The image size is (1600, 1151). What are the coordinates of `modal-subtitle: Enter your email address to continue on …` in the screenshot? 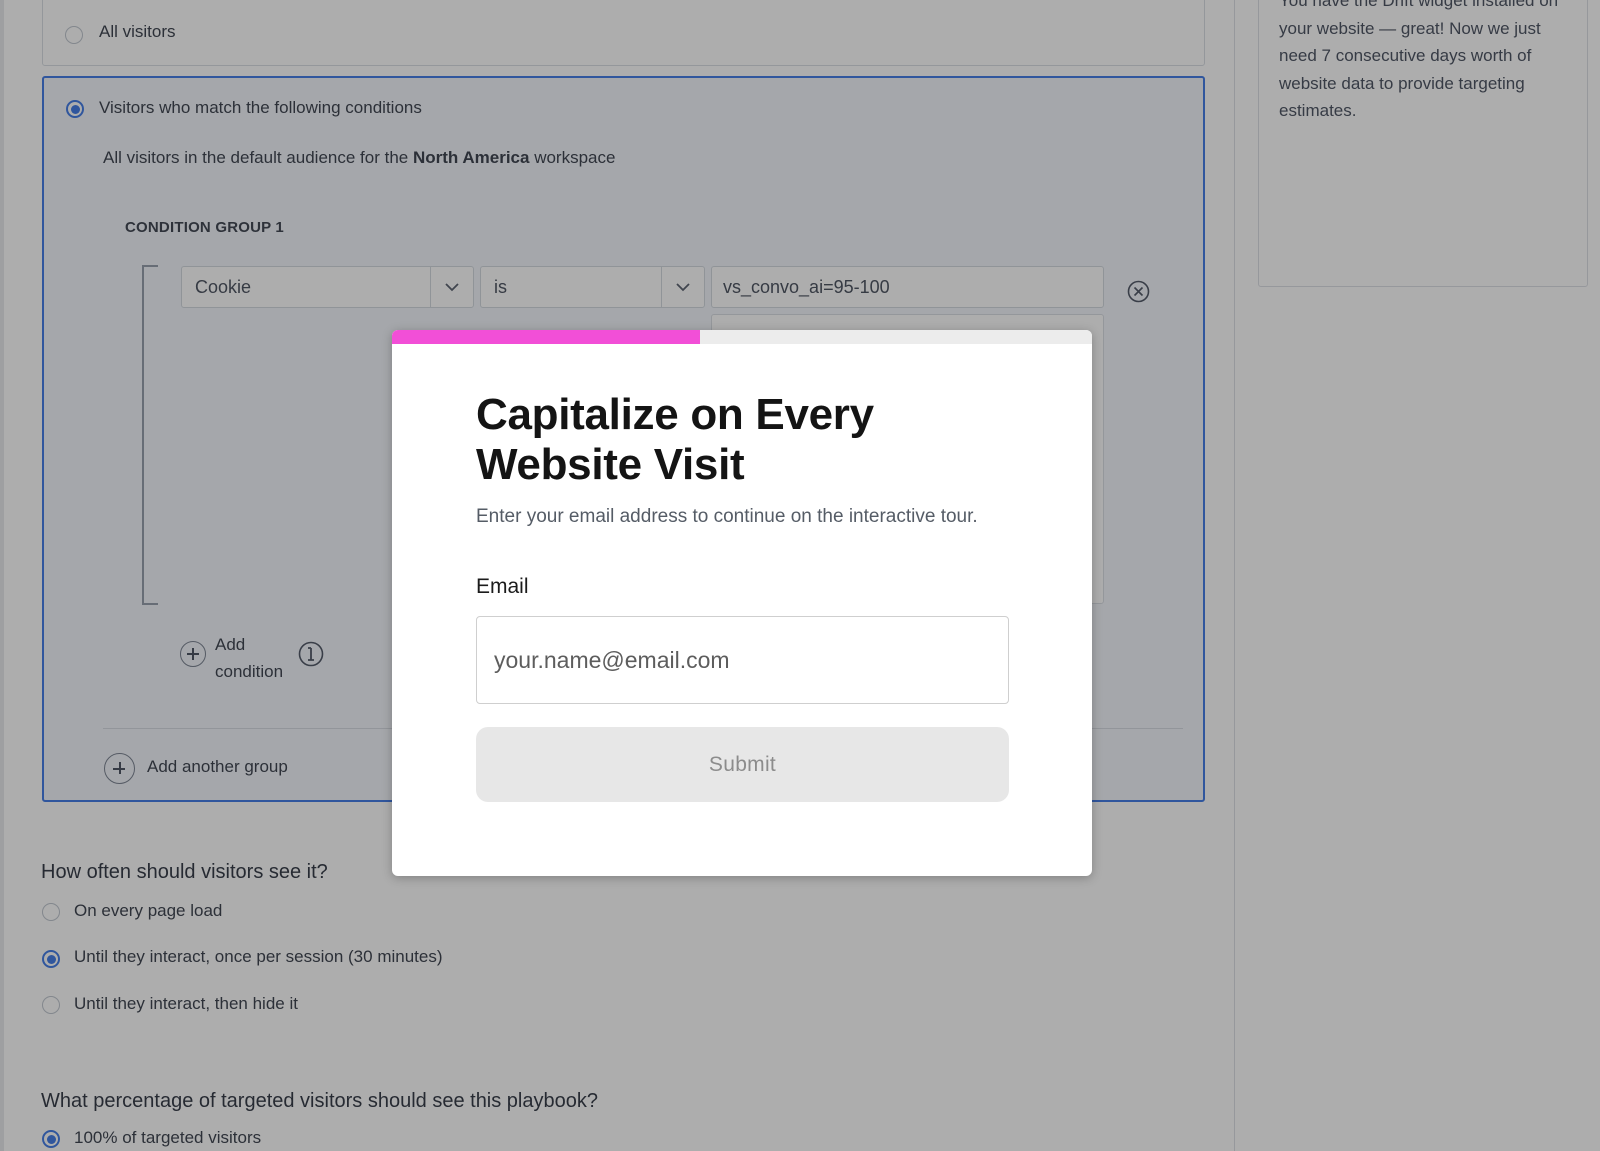 It's located at (727, 516).